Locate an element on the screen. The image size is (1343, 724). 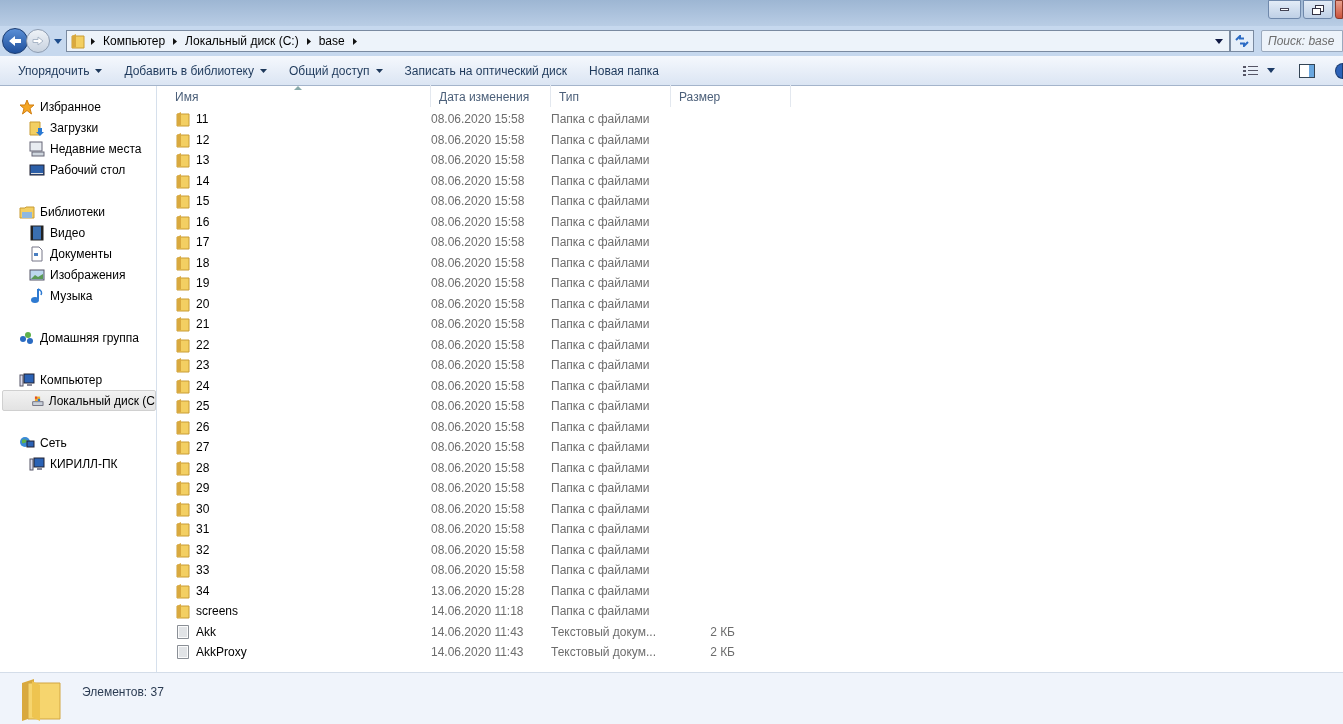
file-name: 17 is located at coordinates (203, 242).